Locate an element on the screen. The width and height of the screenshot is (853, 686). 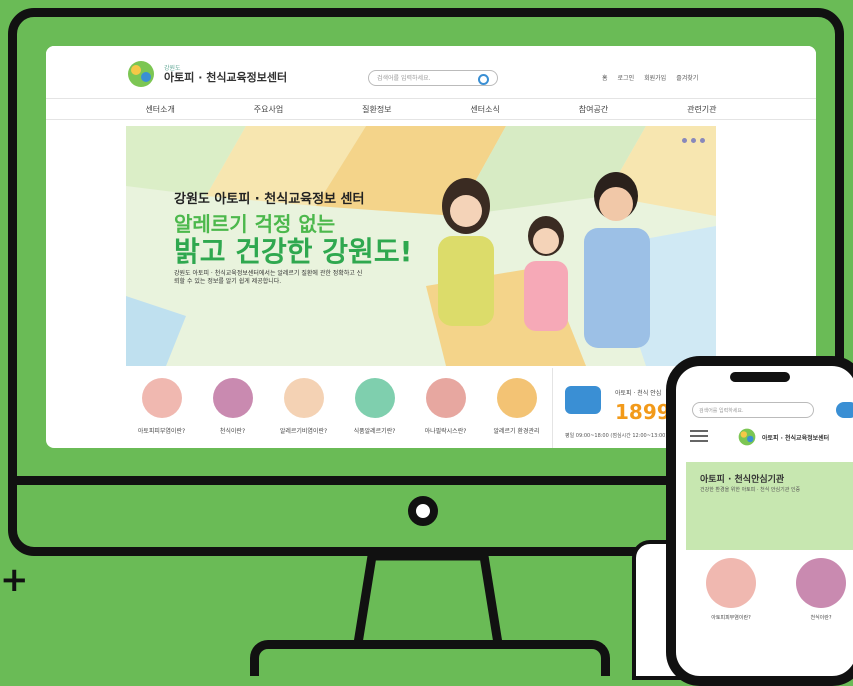
quick-link-anaphylaxis: 아나필락시스란? is located at coordinates (446, 408).